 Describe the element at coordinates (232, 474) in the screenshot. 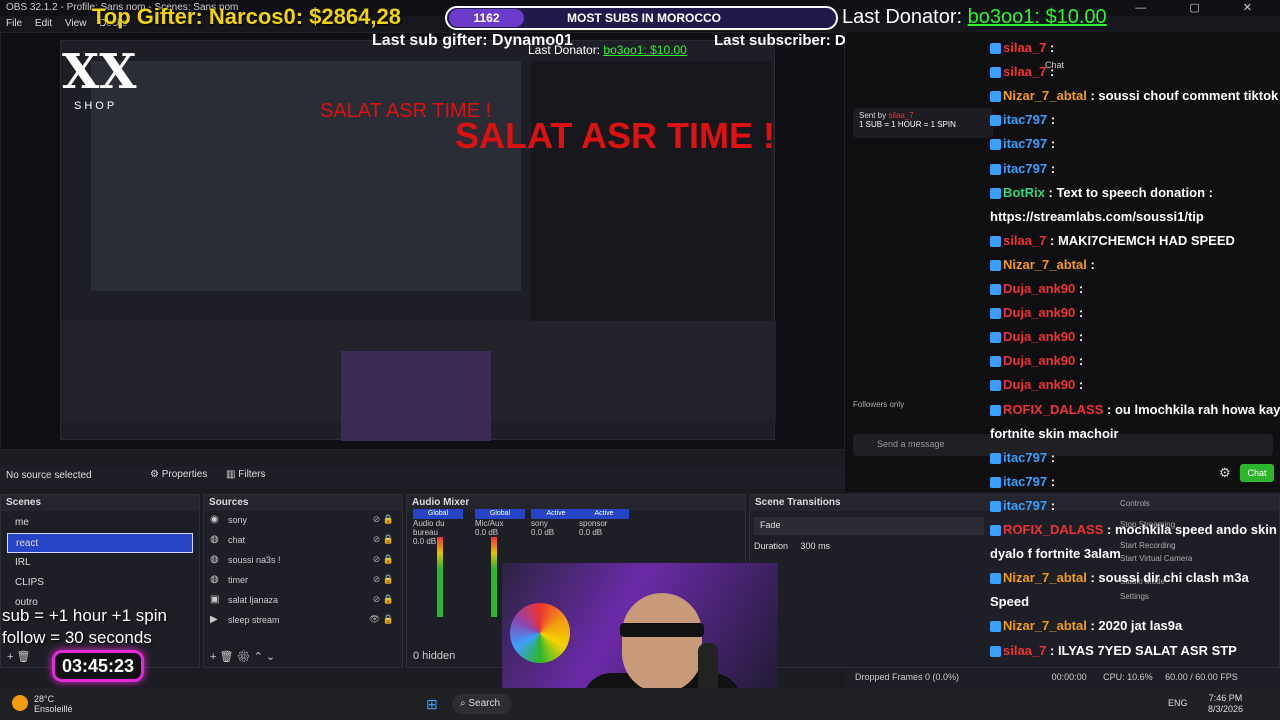

I see `filter-icon: ▥` at that location.